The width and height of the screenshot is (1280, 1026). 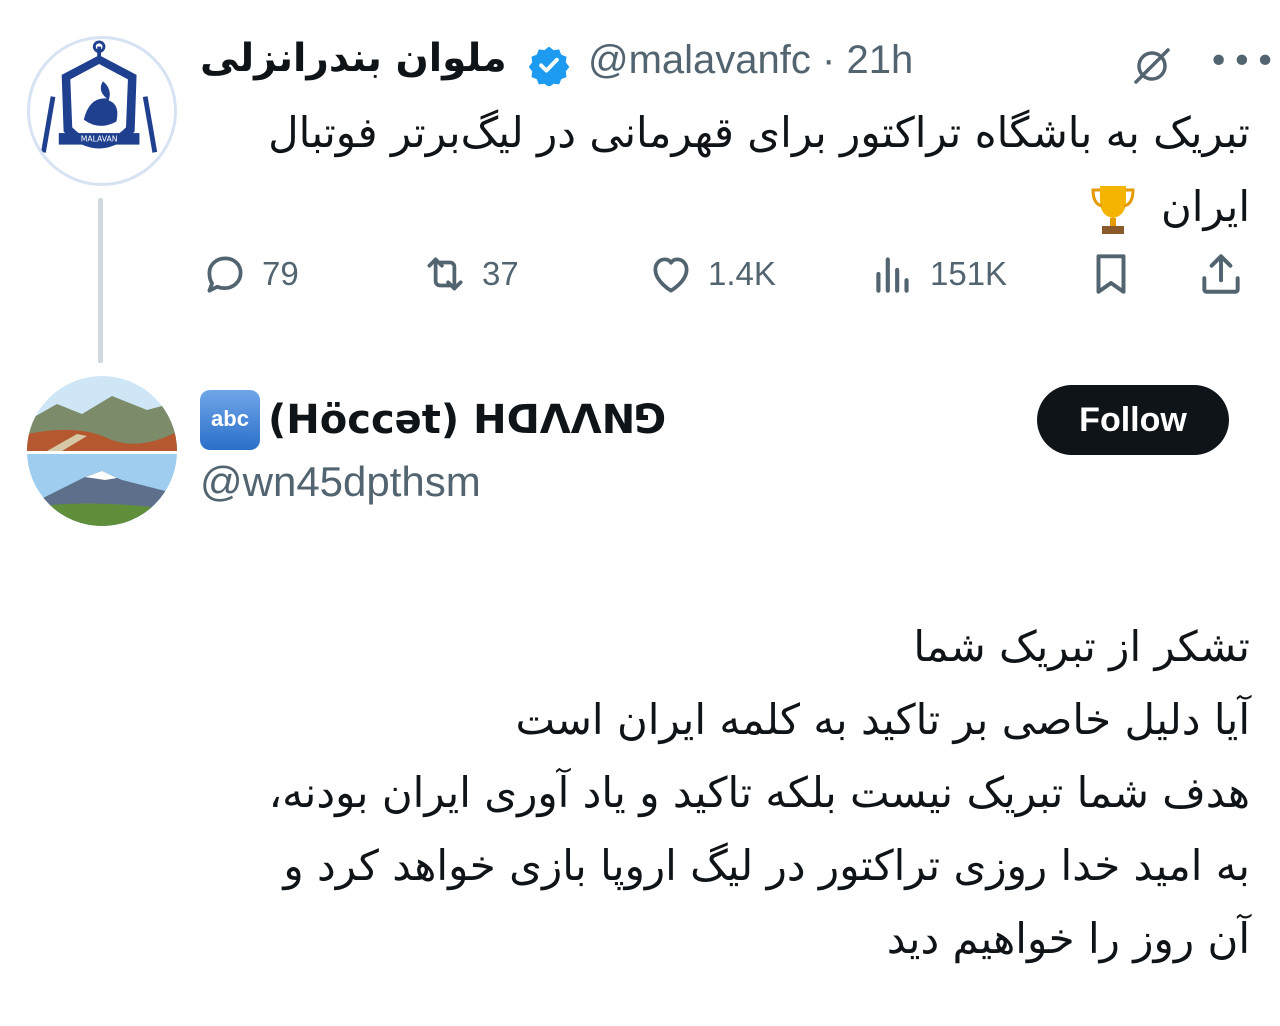 I want to click on views-count: 151K, so click(x=969, y=273).